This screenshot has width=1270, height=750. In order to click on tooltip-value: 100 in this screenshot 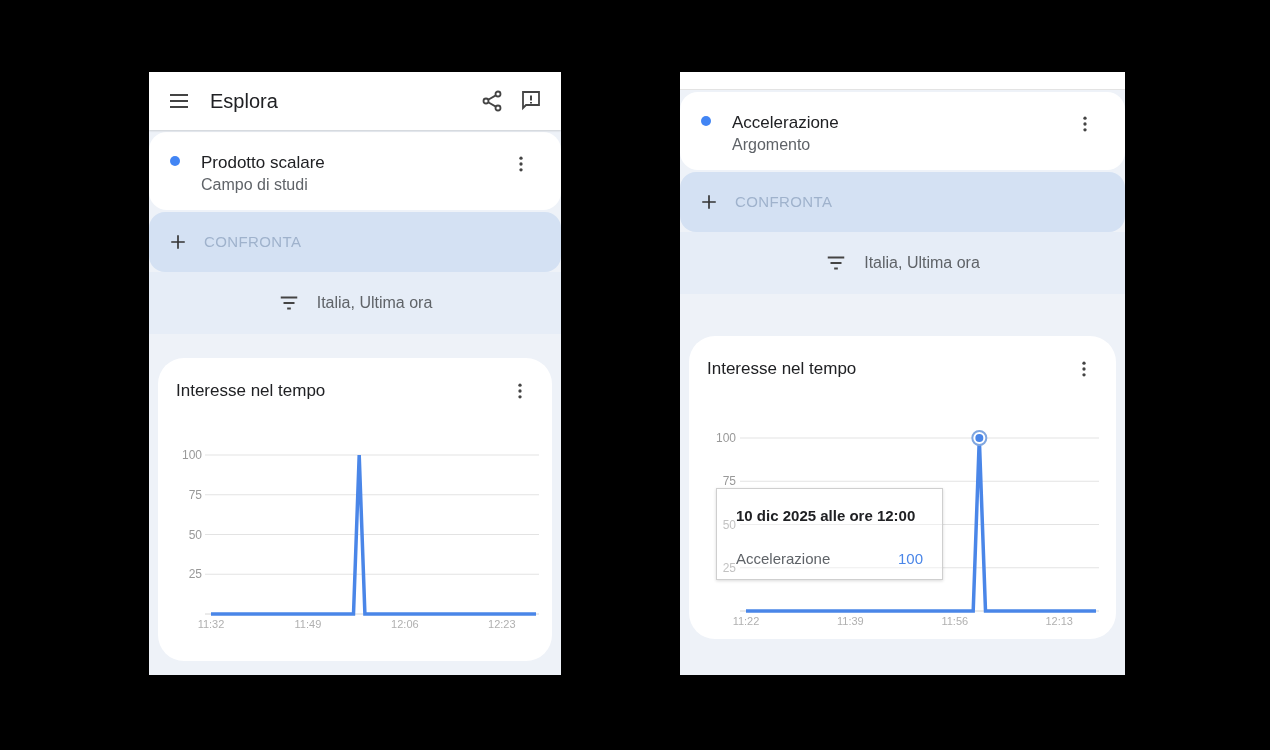, I will do `click(910, 558)`.